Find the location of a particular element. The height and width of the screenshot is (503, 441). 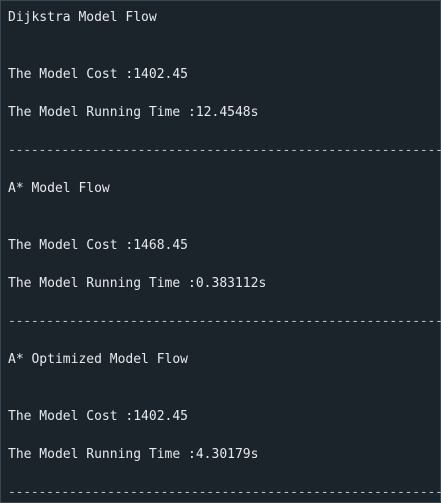

model-running-time-line: The Model Running Time :12.4548s is located at coordinates (133, 112).